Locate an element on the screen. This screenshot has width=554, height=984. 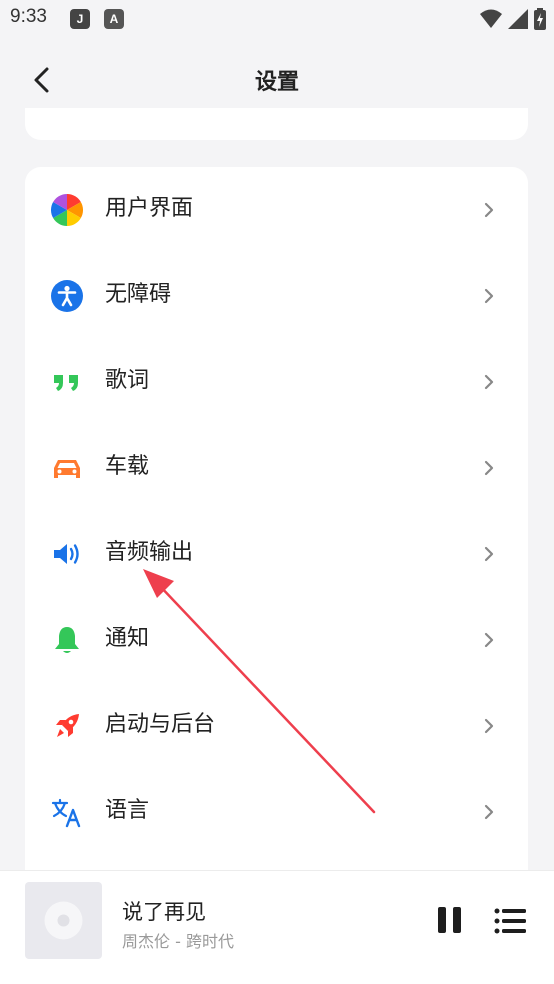
status-bar: 9:33 J A is located at coordinates (277, 19).